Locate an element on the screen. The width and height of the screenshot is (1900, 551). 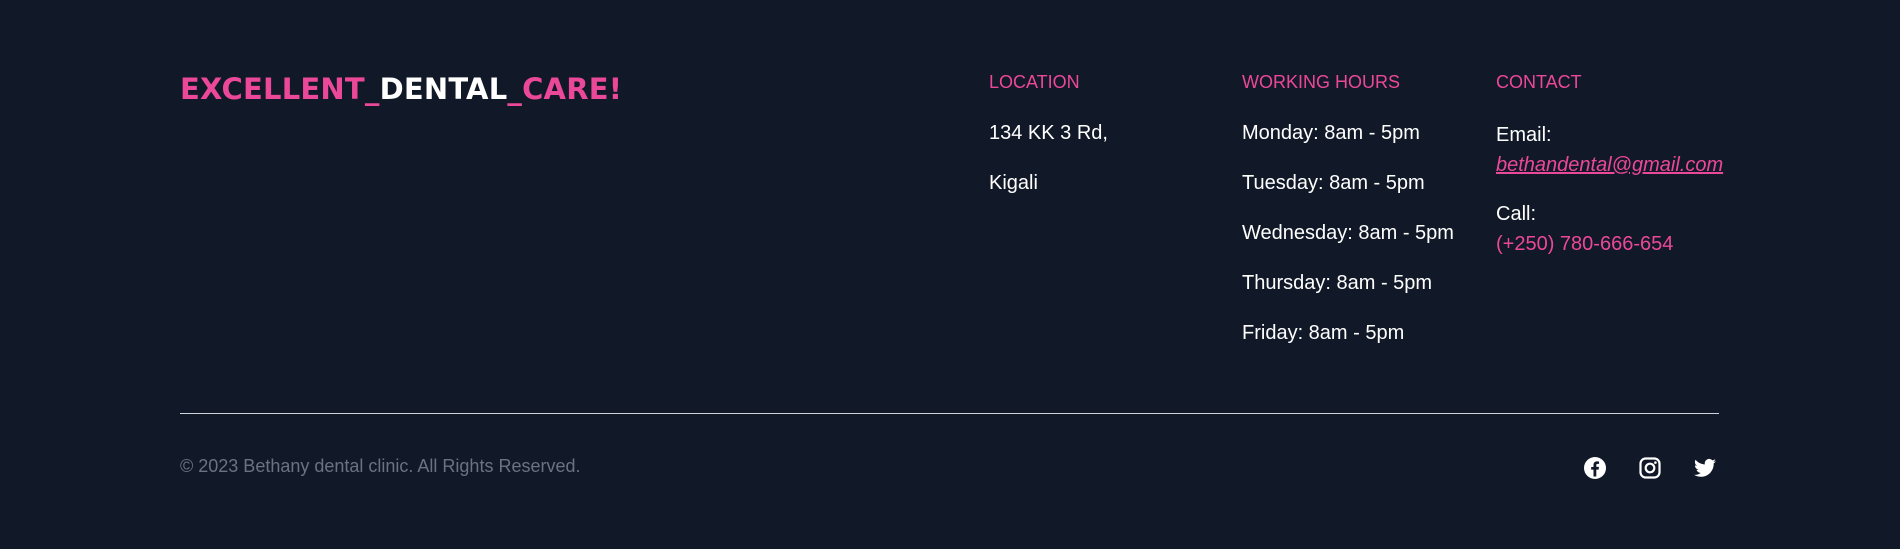
hours-line-friday: Friday: 8am - 5pm is located at coordinates (1323, 333).